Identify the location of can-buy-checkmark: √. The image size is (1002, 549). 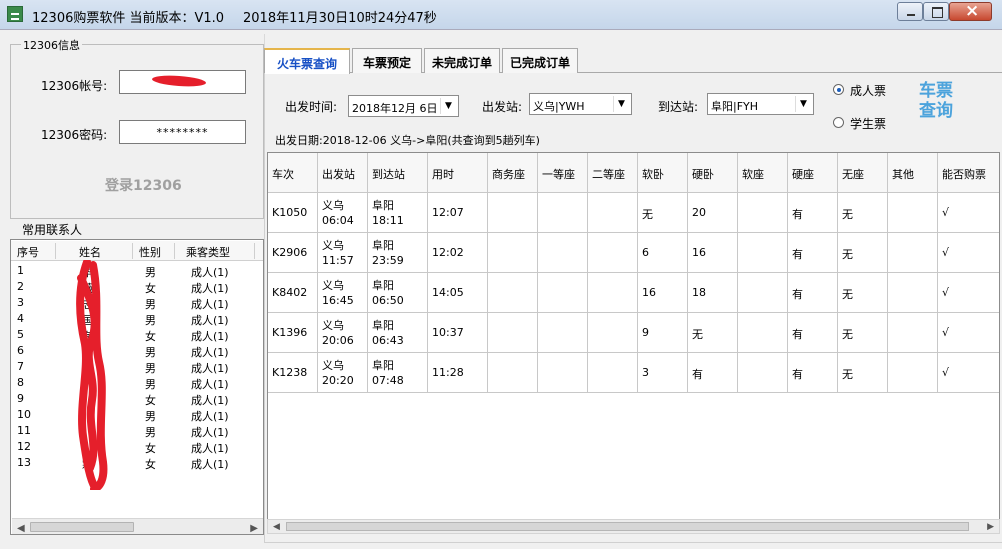
(946, 372).